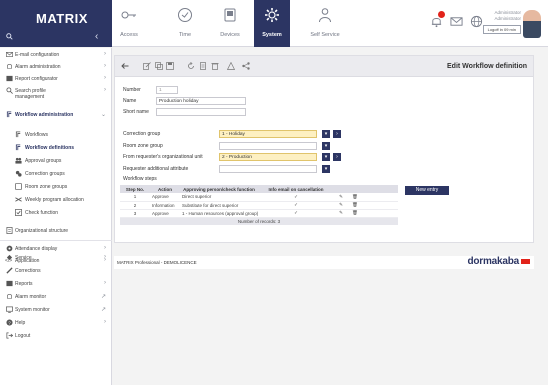 The image size is (548, 385). I want to click on tab-self-service: Self Service, so click(325, 23).